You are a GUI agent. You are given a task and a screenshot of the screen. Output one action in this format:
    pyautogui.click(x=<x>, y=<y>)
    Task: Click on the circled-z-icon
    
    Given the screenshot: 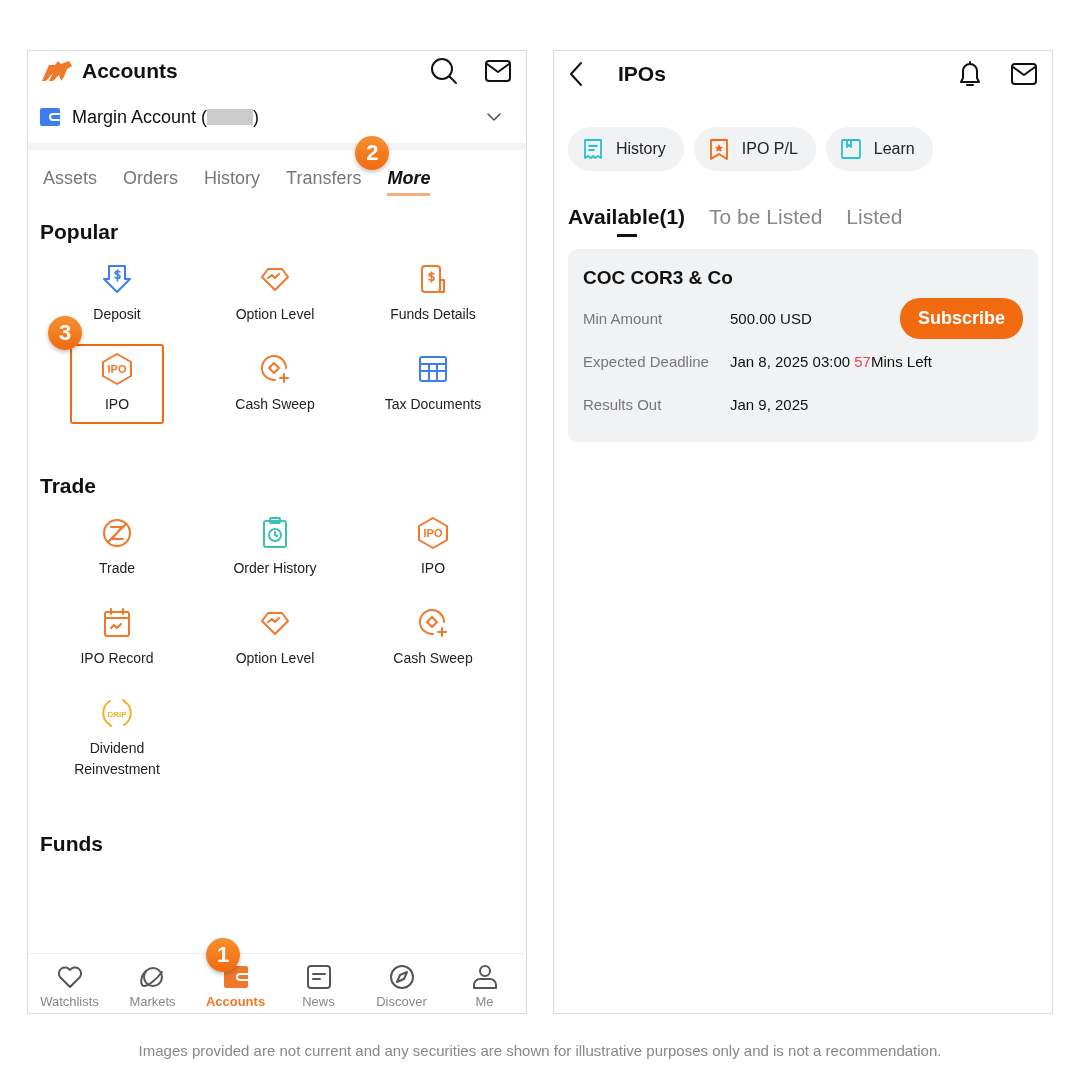 What is the action you would take?
    pyautogui.click(x=117, y=533)
    